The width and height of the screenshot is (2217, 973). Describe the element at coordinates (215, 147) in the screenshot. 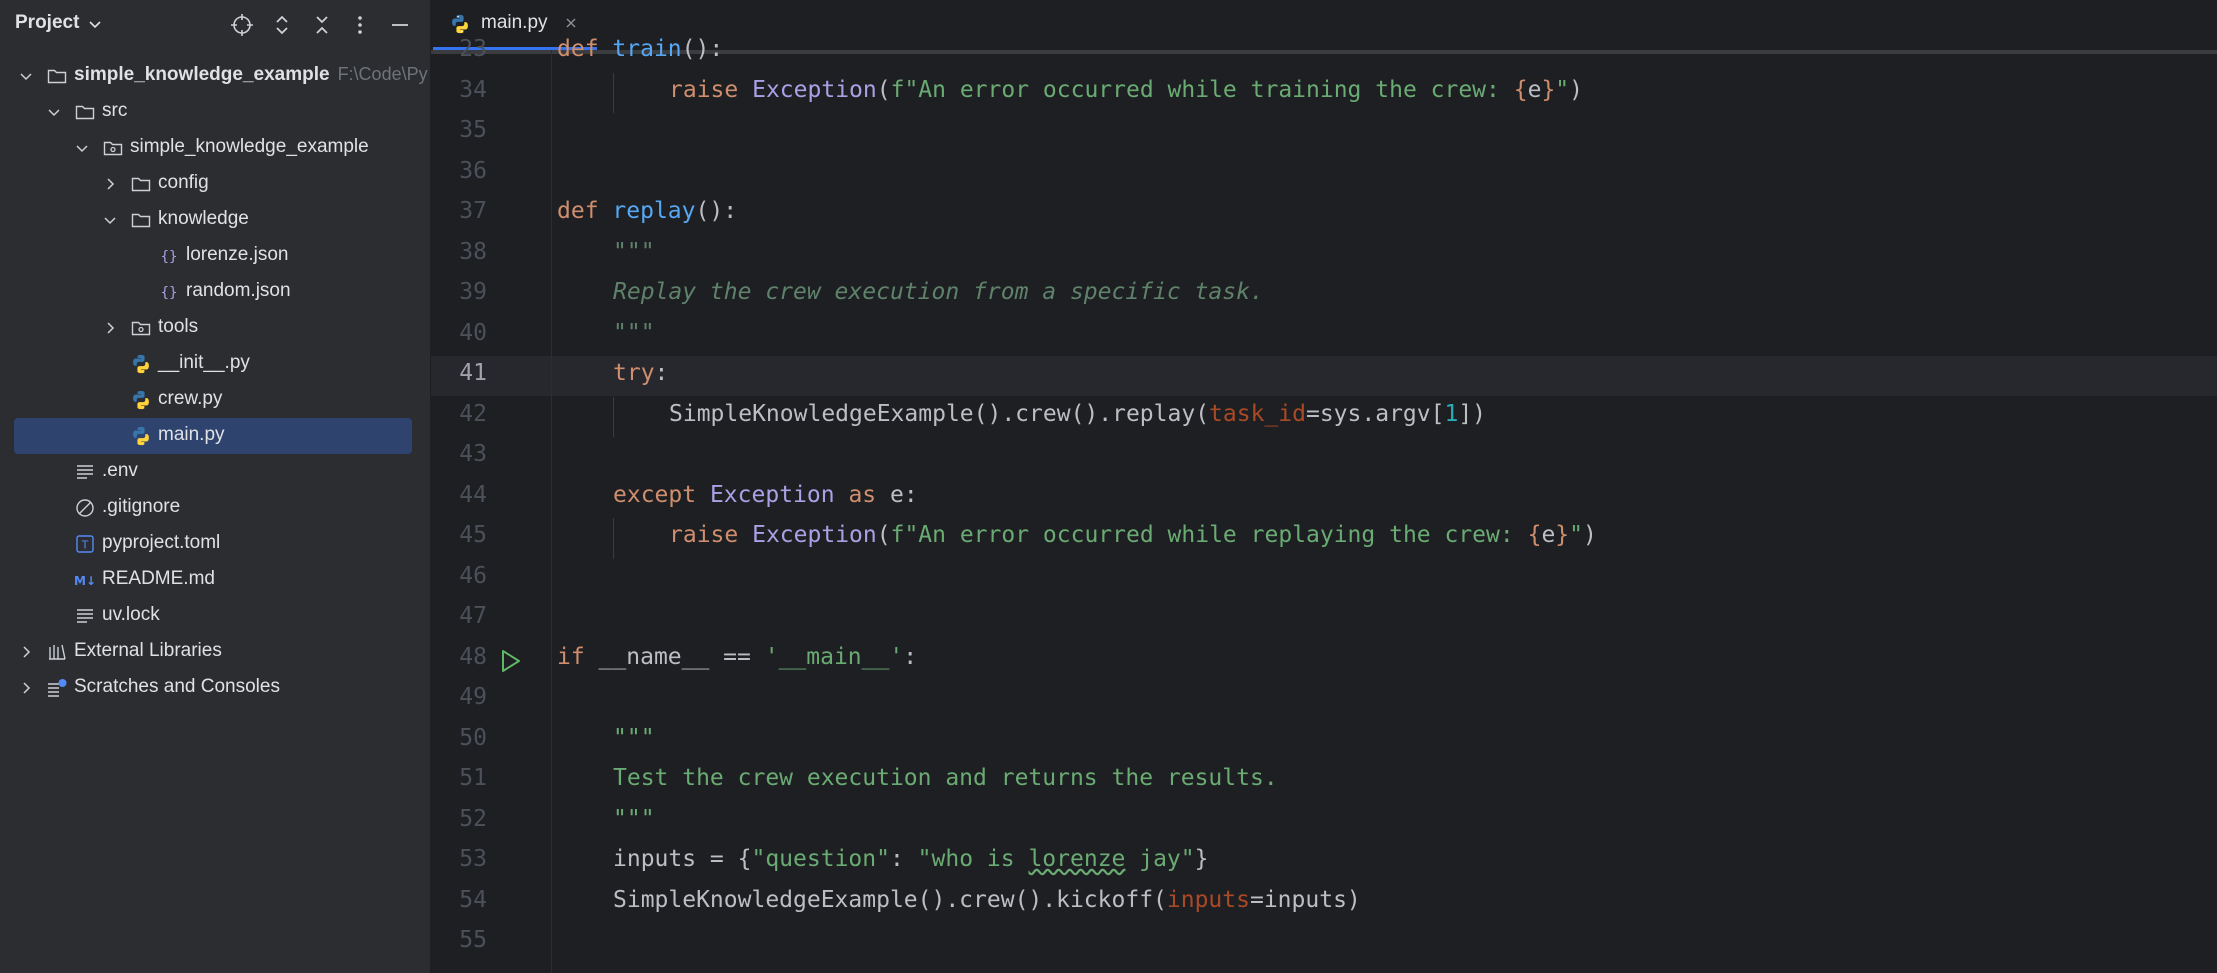

I see `tree-item: simple_knowledge_example` at that location.